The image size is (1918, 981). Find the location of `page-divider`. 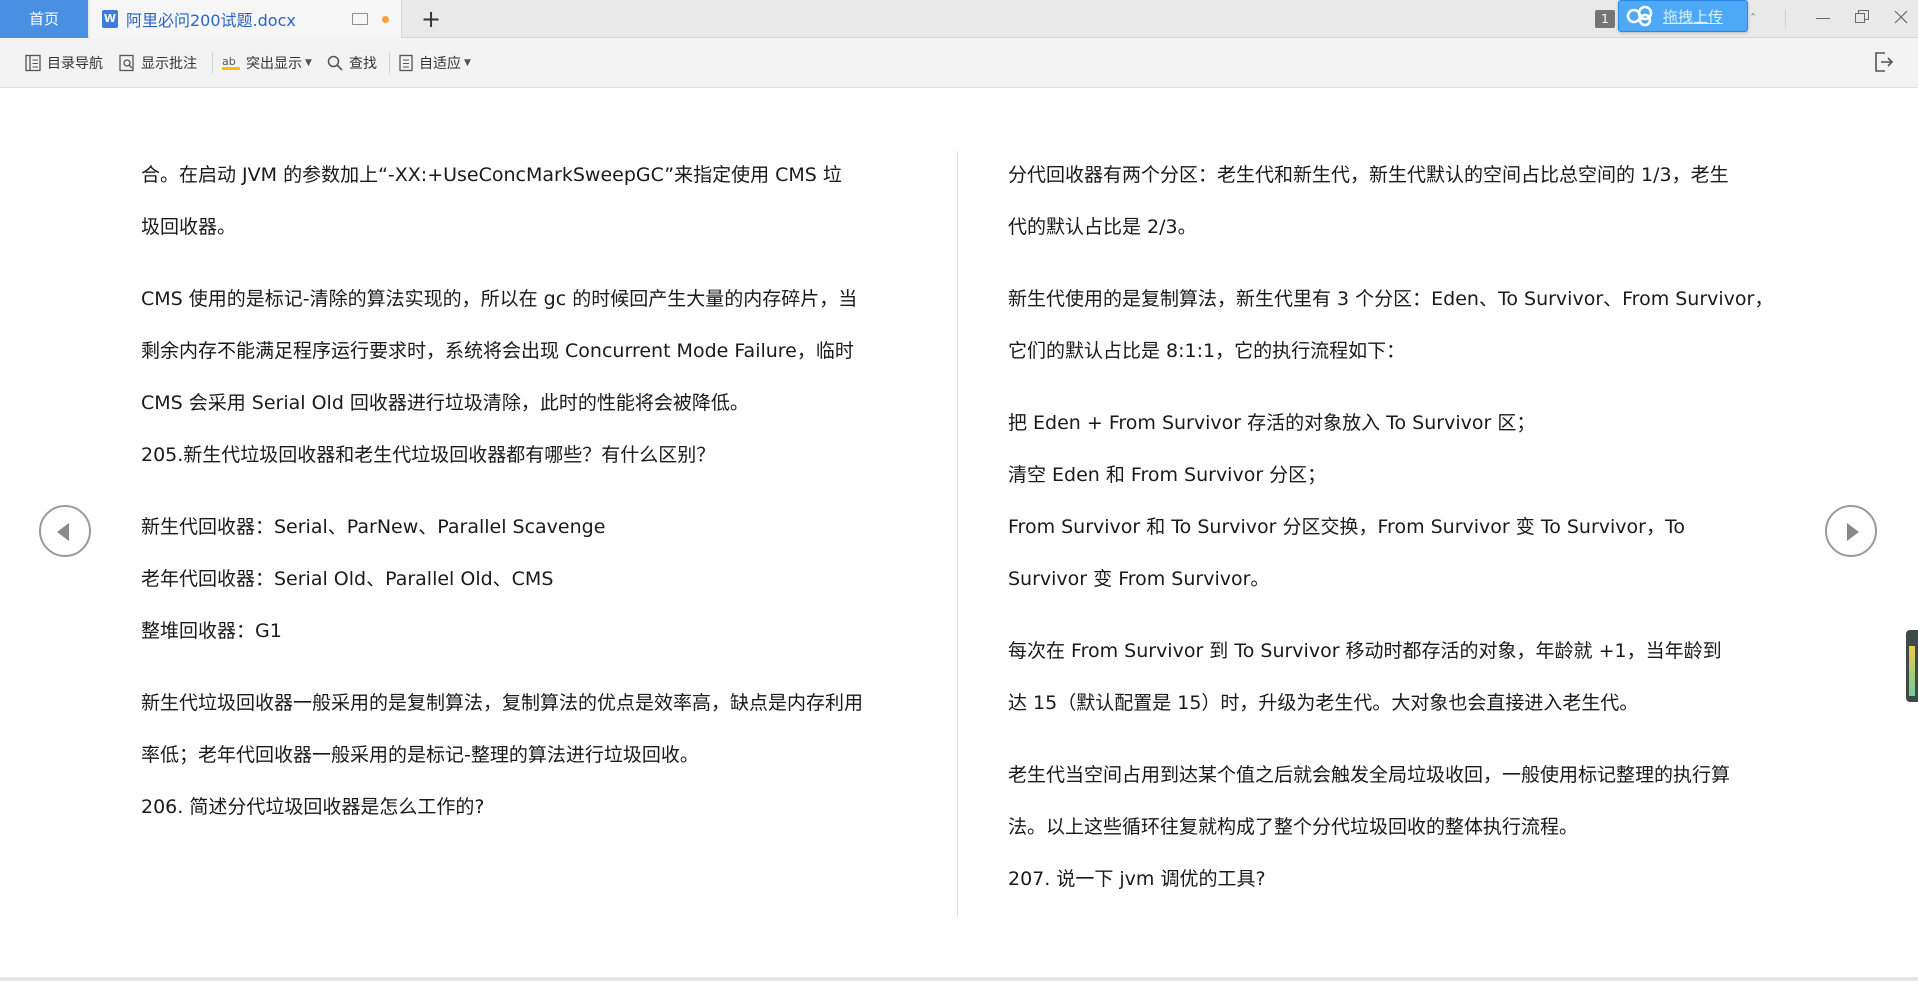

page-divider is located at coordinates (957, 534).